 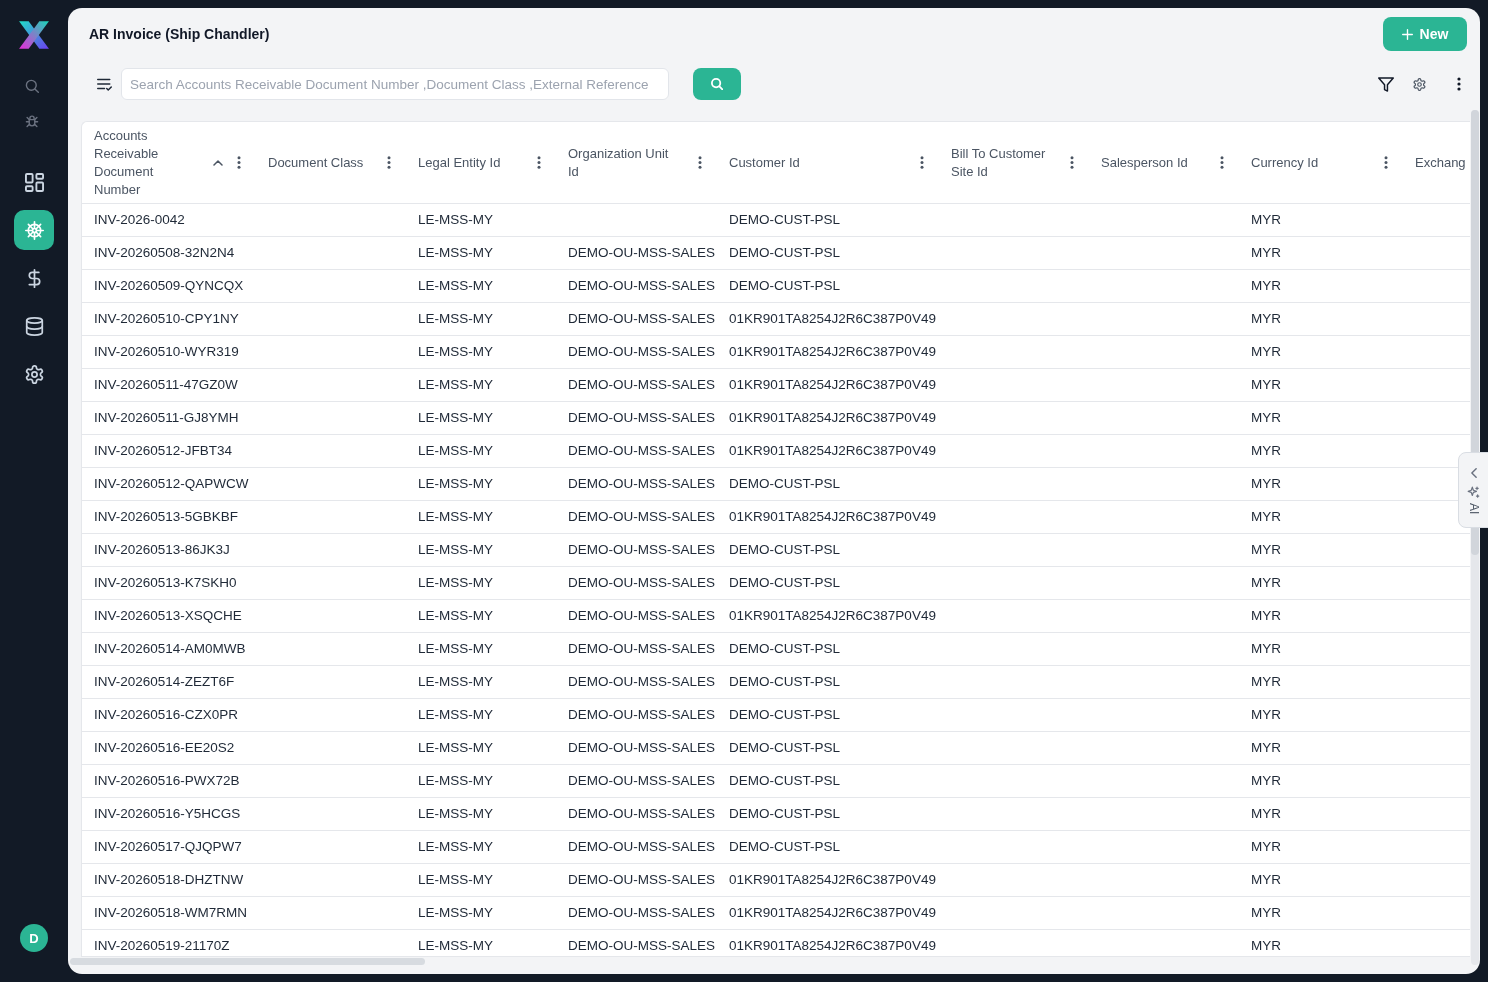 What do you see at coordinates (1473, 490) in the screenshot?
I see `ai-panel-tab: AI` at bounding box center [1473, 490].